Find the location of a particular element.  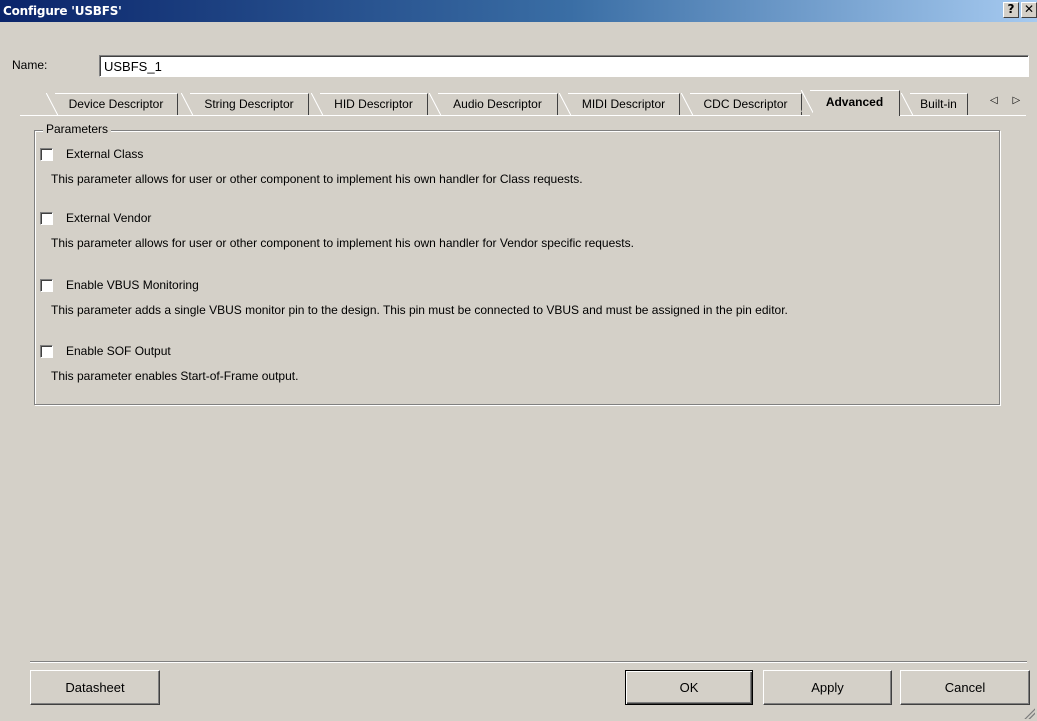

tab-label: HID Descriptor is located at coordinates (373, 104).